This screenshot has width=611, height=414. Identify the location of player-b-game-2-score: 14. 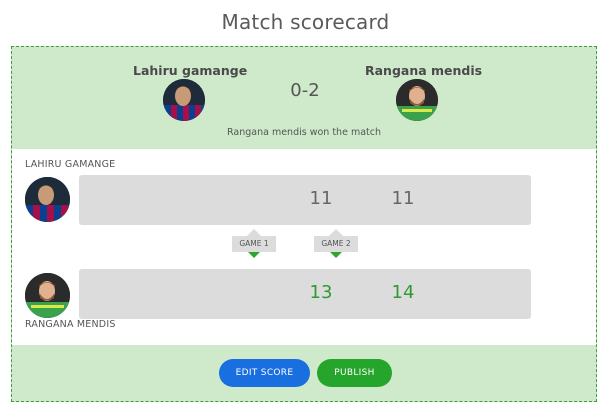
(403, 292).